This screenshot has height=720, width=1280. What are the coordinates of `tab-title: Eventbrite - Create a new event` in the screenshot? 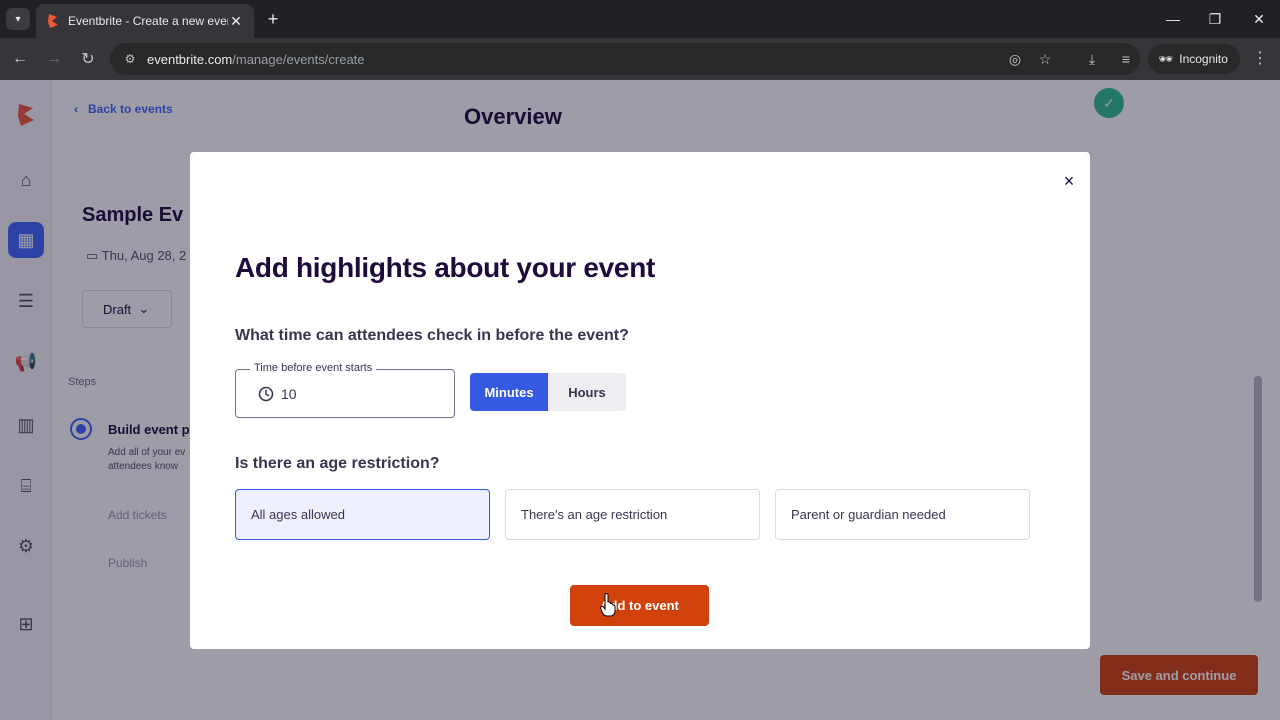 It's located at (148, 21).